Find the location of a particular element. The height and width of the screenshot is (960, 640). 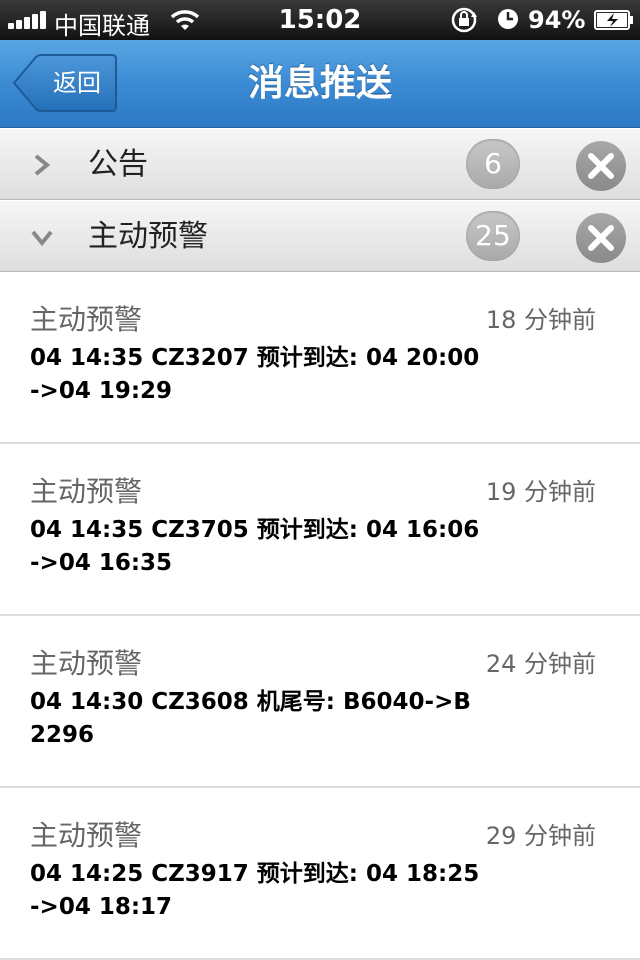

battery-charging-icon is located at coordinates (613, 20).